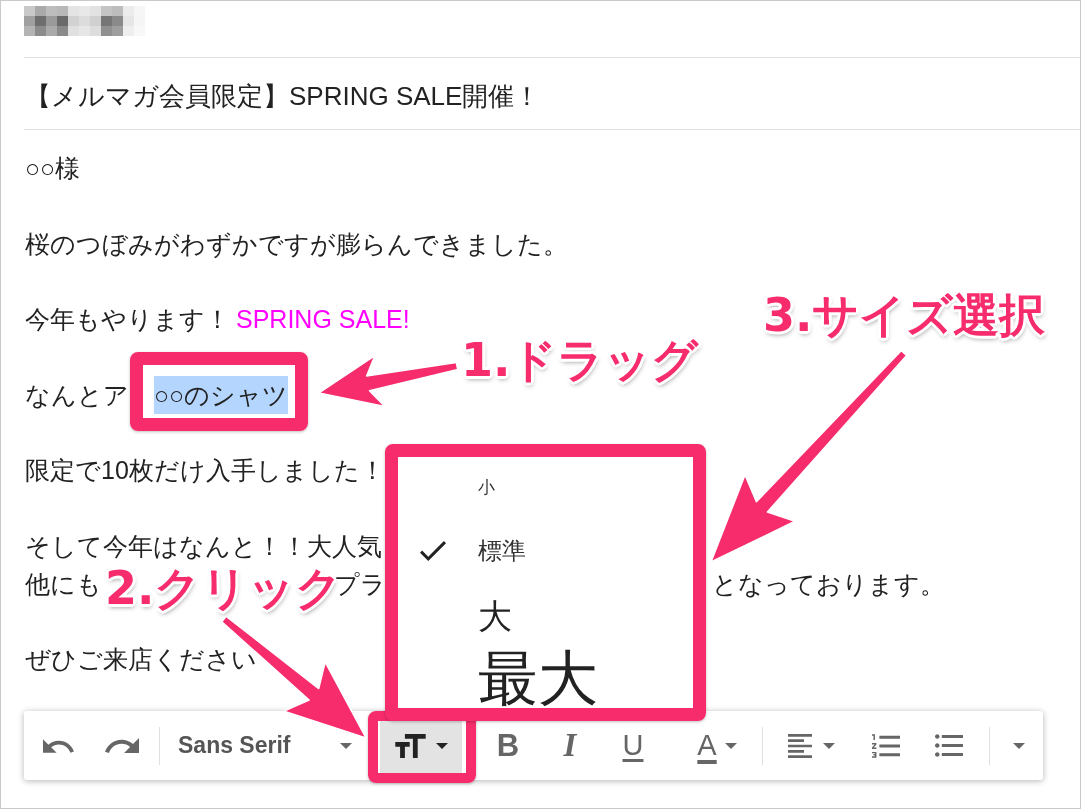 Image resolution: width=1082 pixels, height=812 pixels. What do you see at coordinates (265, 745) in the screenshot?
I see `font-select: Sans Serif` at bounding box center [265, 745].